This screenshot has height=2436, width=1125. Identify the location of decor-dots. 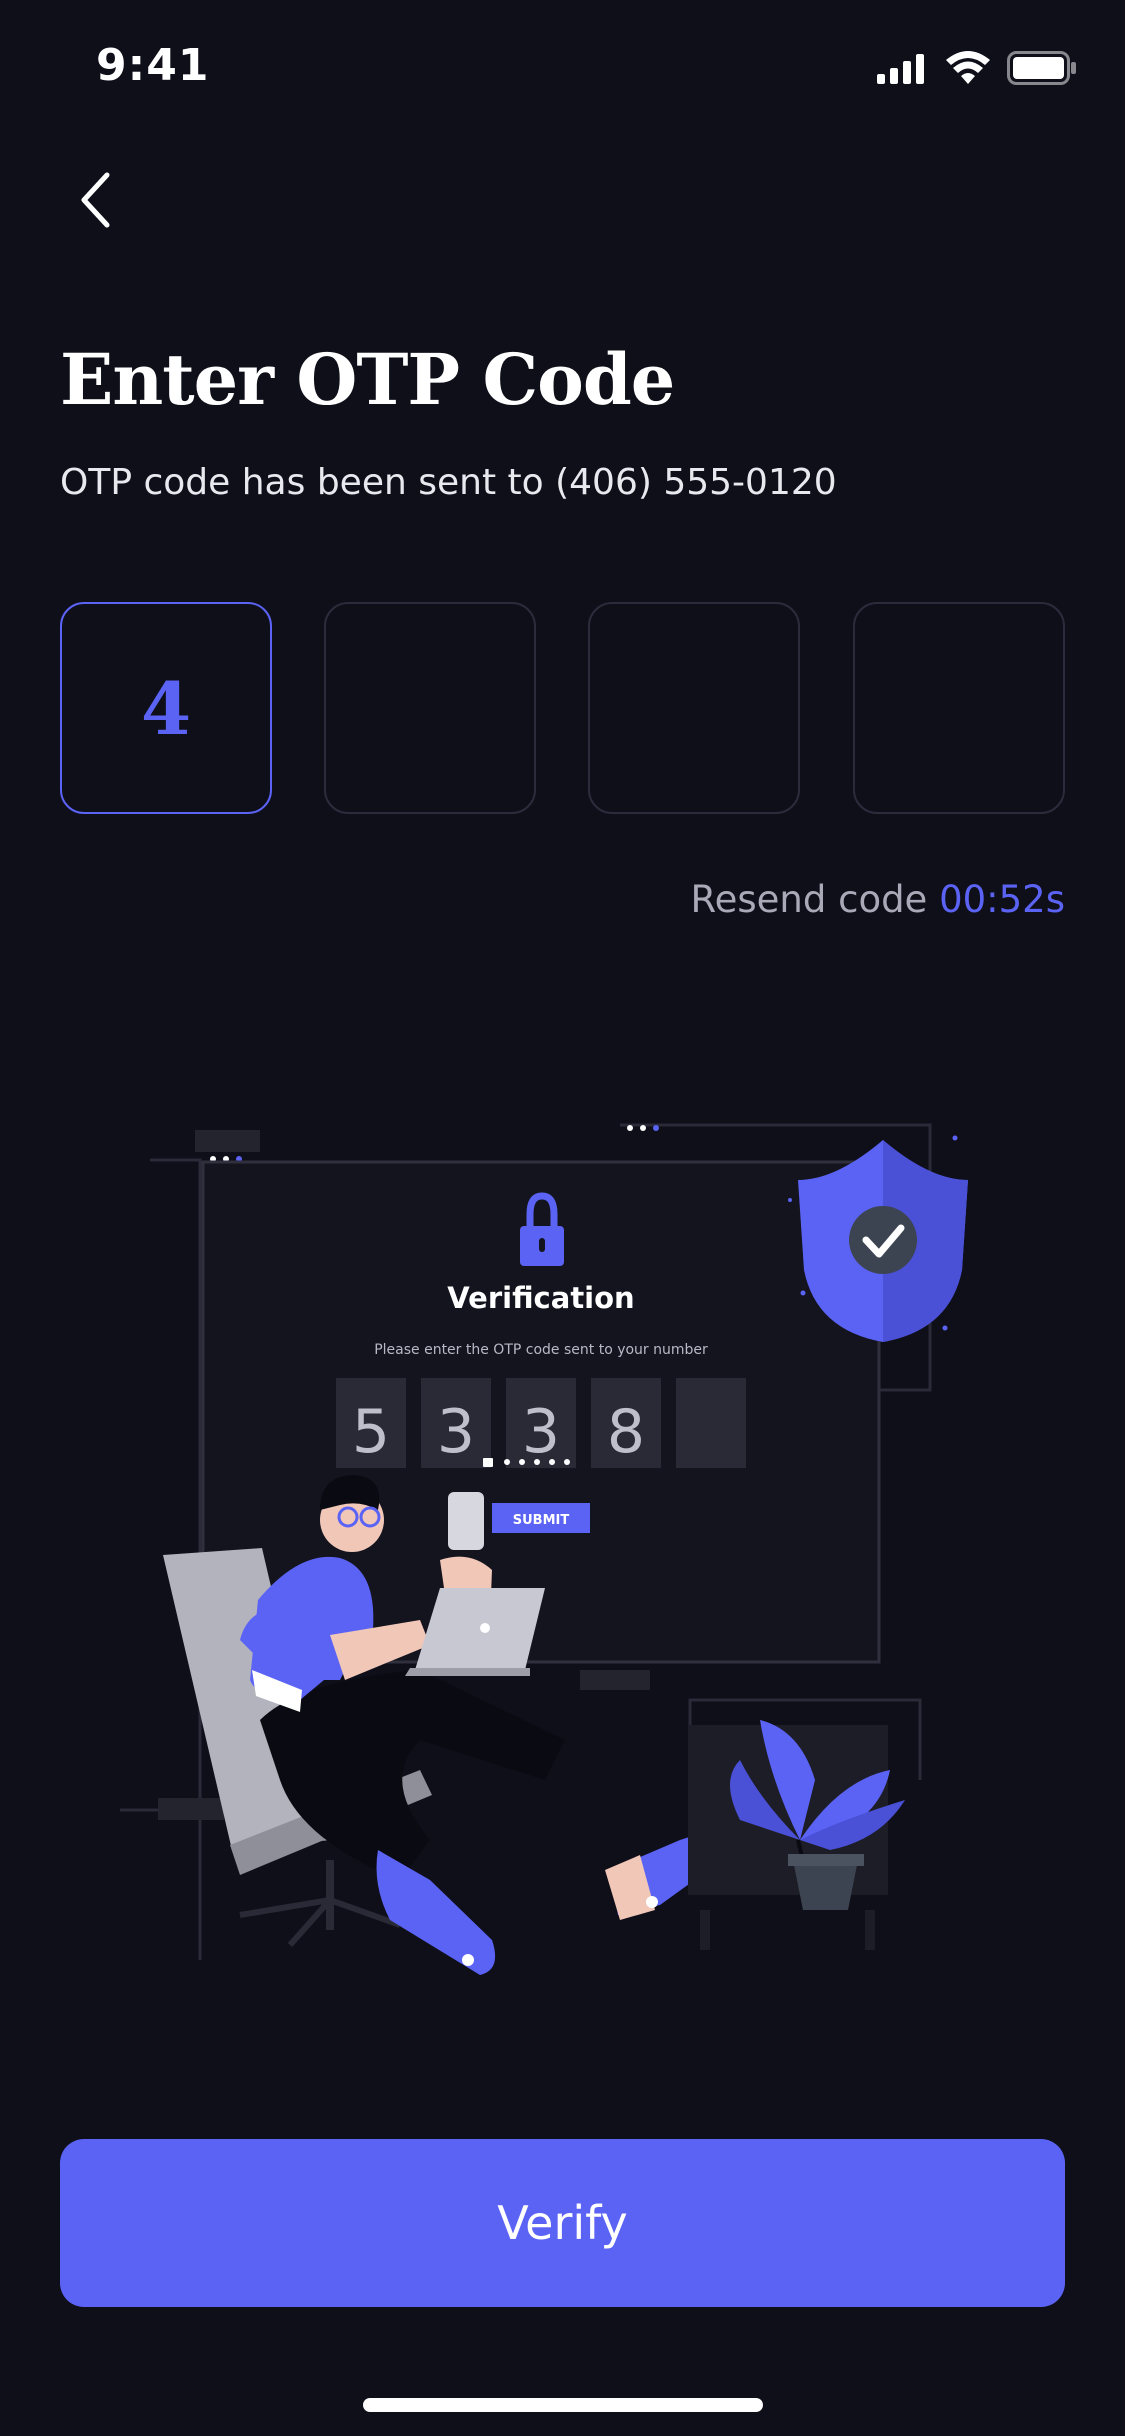
(434, 1143).